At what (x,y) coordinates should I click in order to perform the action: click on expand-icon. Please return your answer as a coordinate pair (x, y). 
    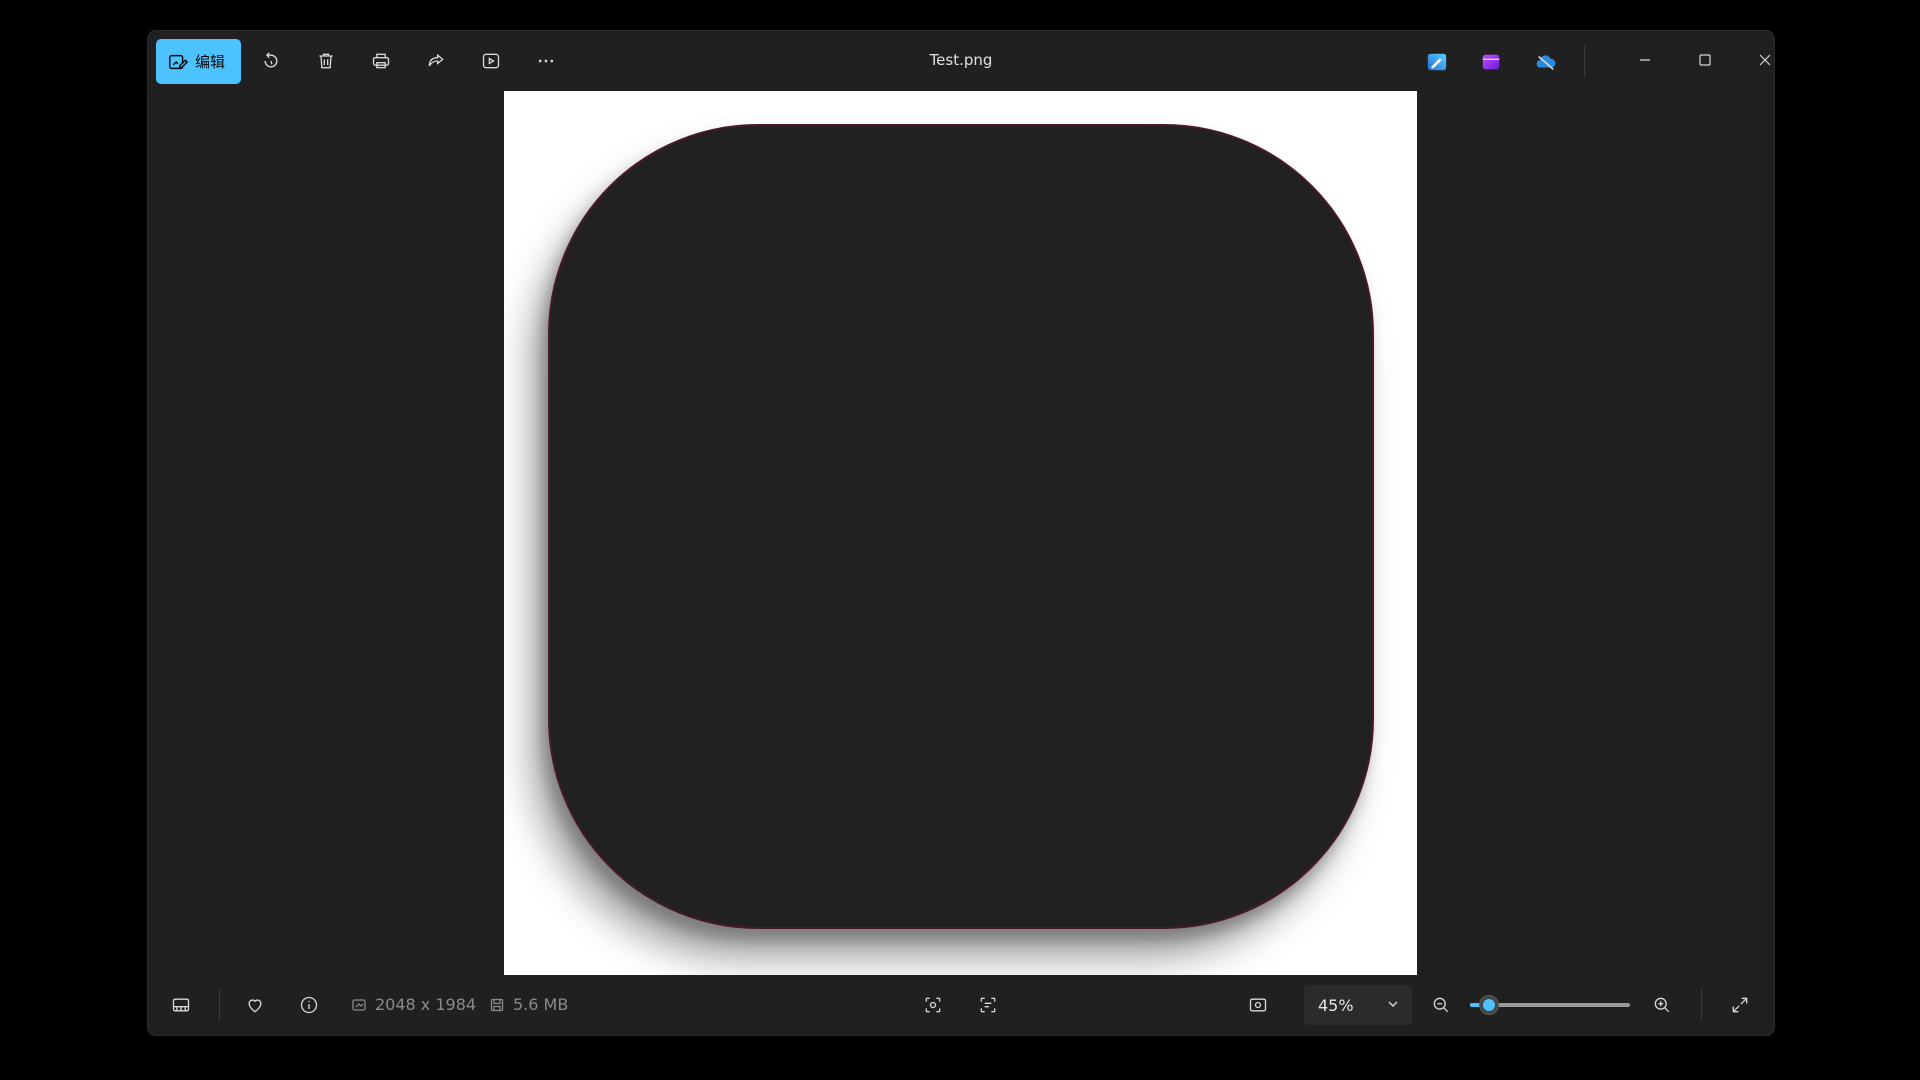
    Looking at the image, I should click on (1740, 1005).